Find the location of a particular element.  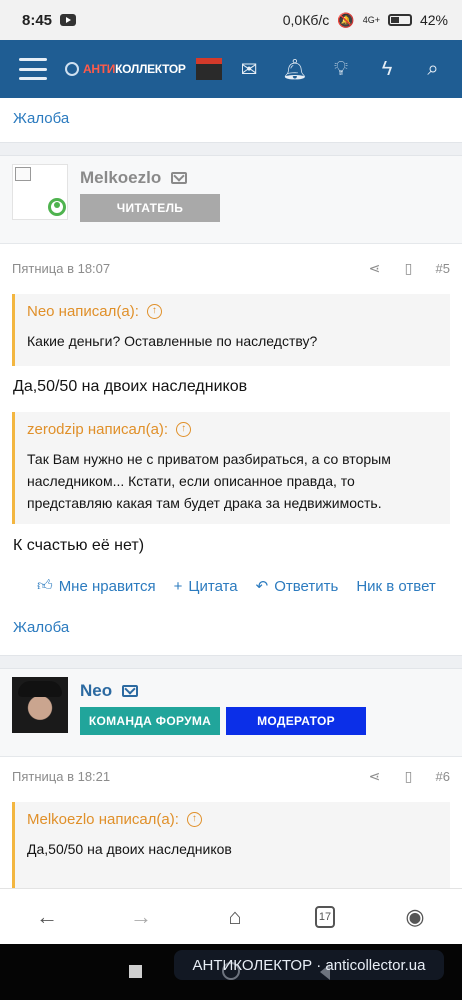

reply-icon: ↶ is located at coordinates (262, 586).